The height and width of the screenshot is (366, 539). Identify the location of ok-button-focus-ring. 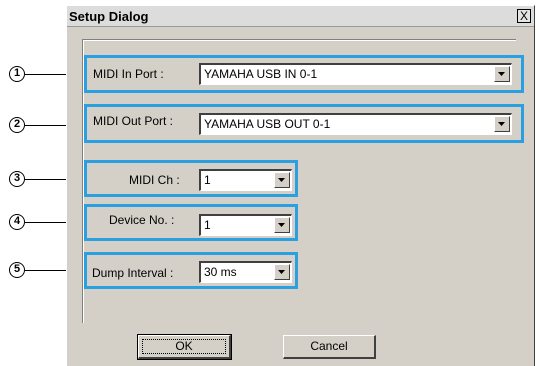
(184, 346).